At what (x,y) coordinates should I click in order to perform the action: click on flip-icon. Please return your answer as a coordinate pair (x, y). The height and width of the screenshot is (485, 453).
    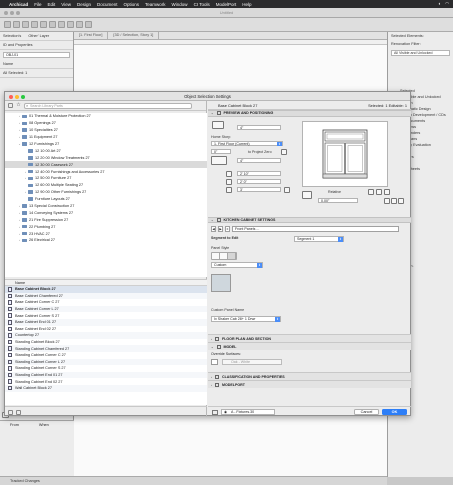
    Looking at the image, I should click on (394, 200).